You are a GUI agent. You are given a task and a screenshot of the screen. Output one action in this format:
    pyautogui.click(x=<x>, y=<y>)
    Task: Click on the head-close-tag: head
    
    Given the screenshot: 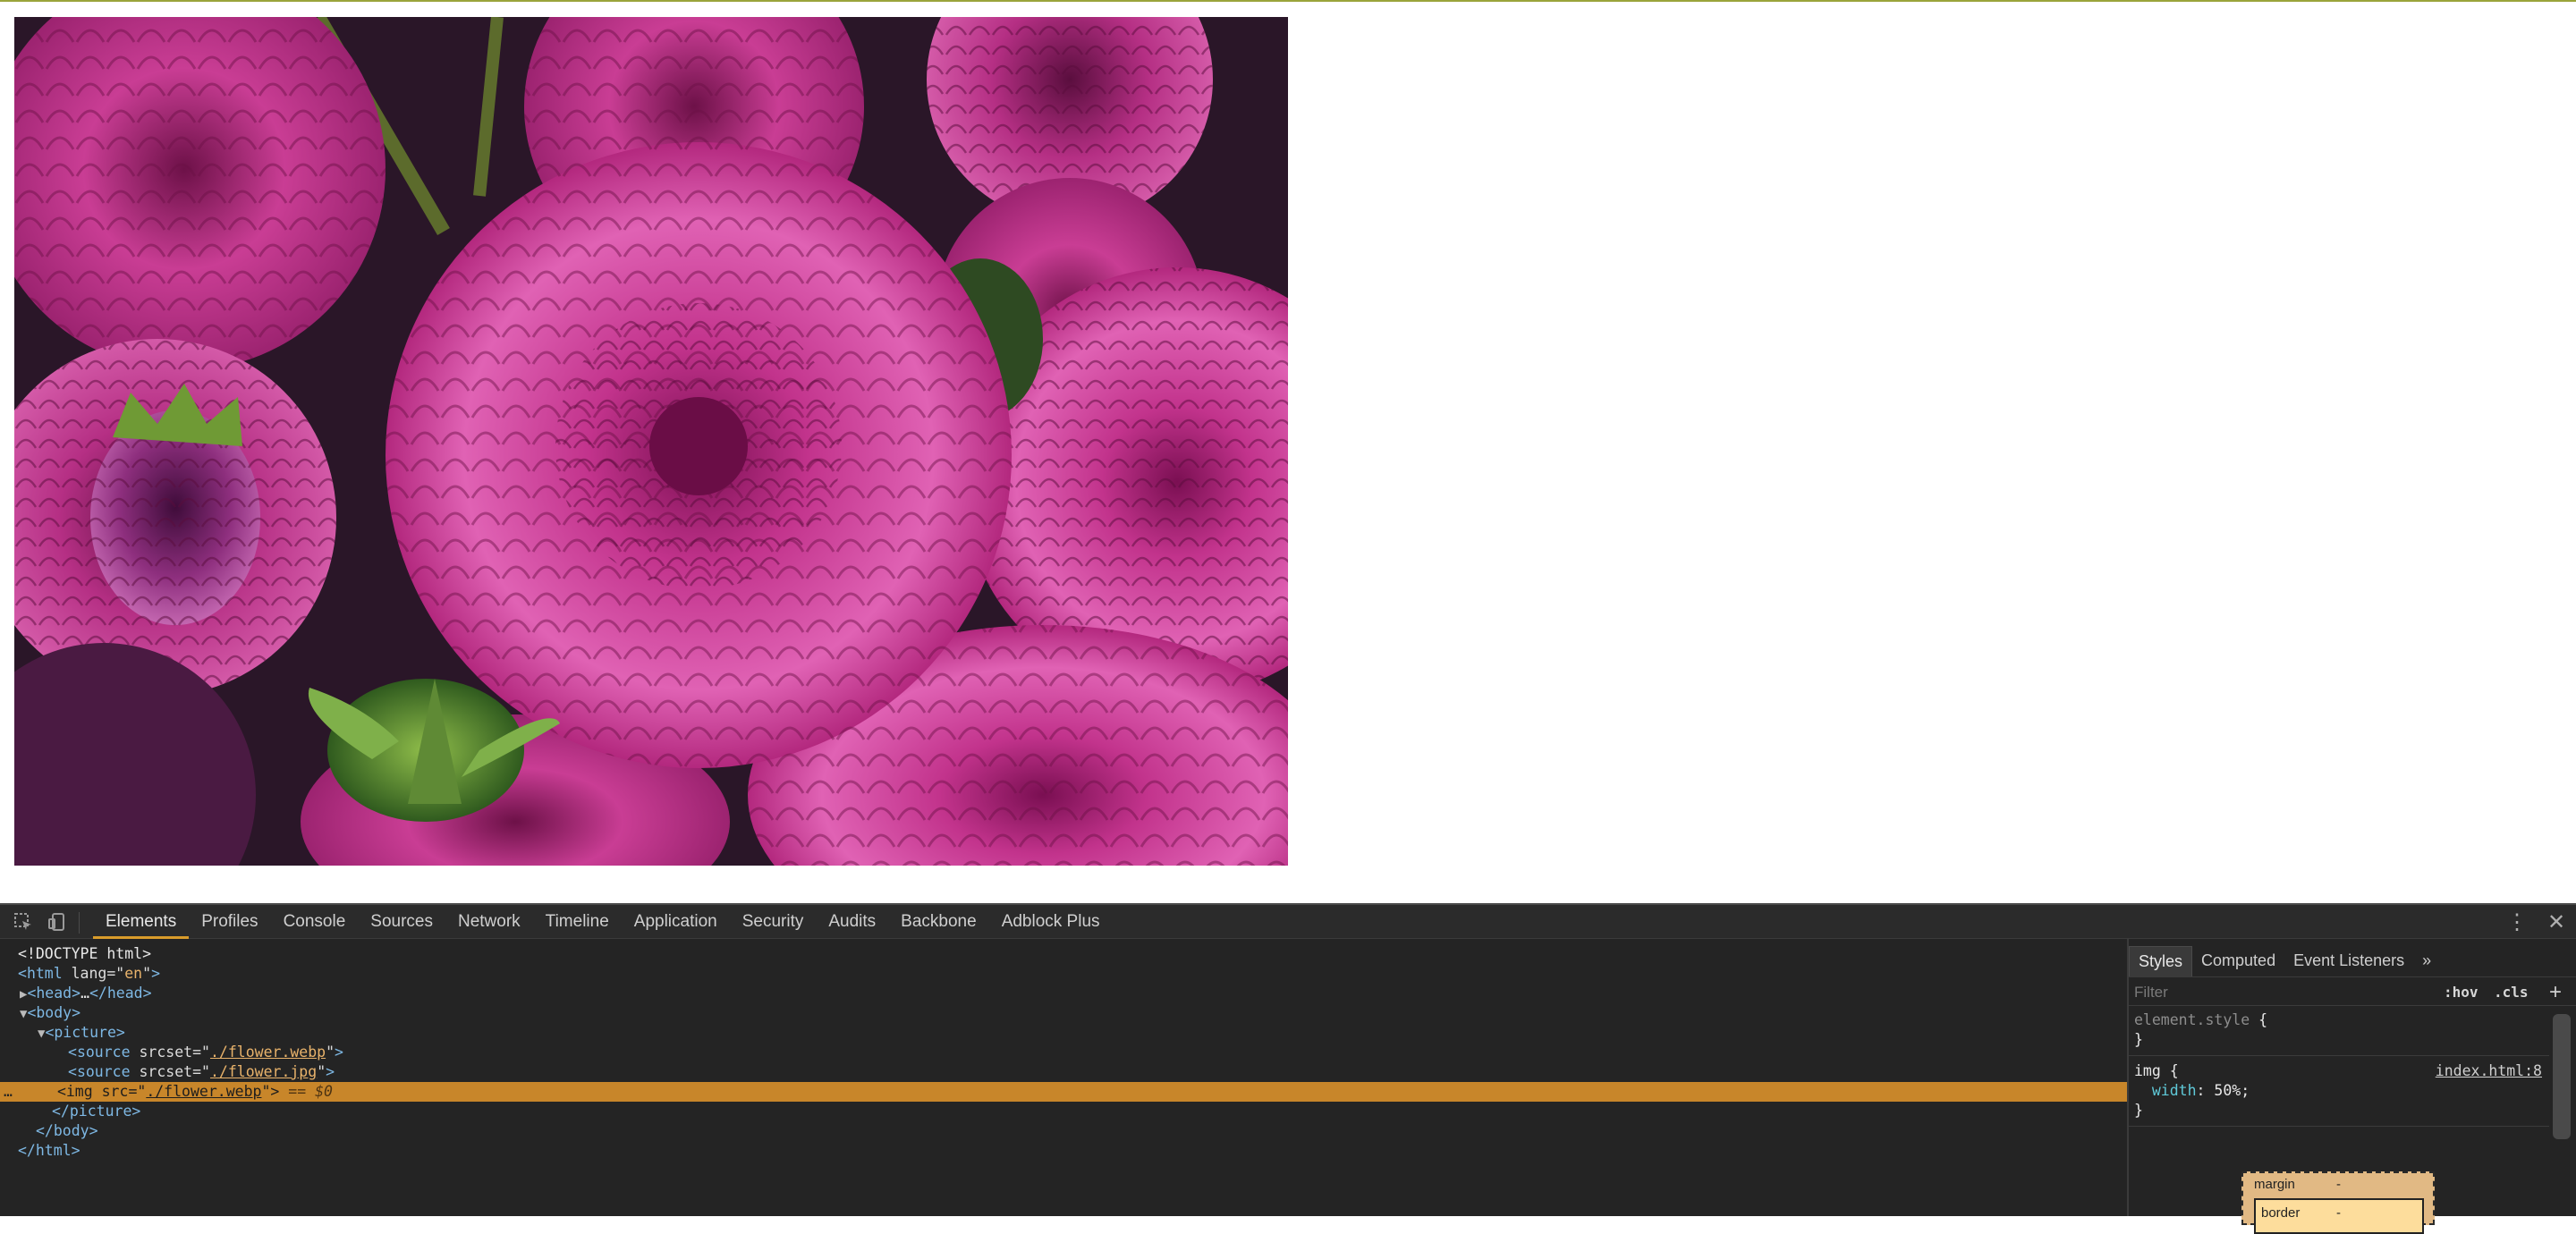 What is the action you would take?
    pyautogui.click(x=124, y=994)
    